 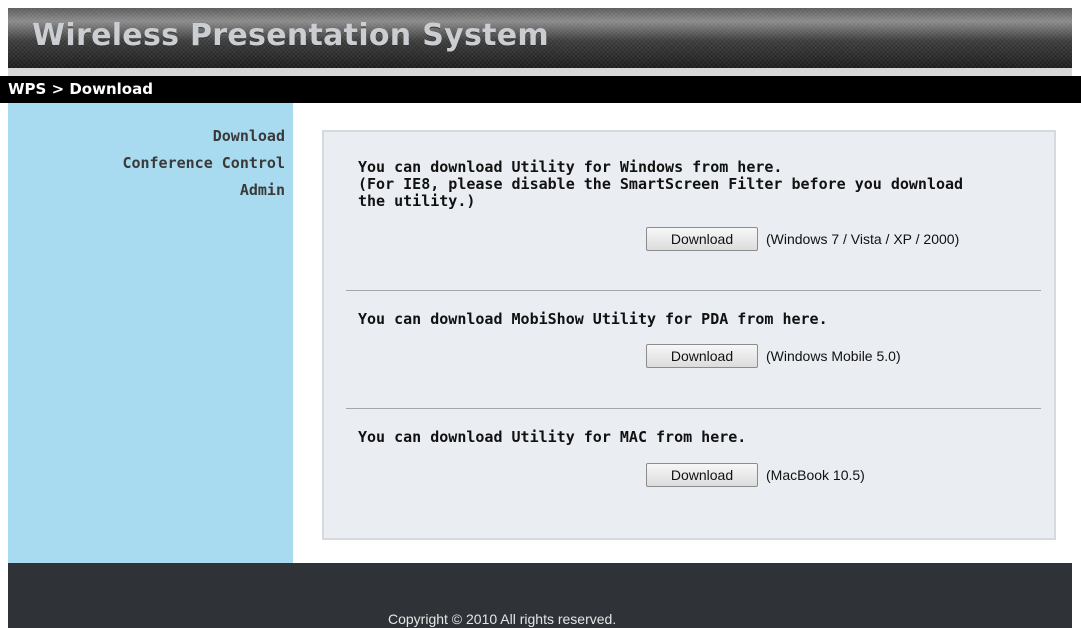 I want to click on breadcrumb-bar: WPS > Download, so click(x=540, y=89).